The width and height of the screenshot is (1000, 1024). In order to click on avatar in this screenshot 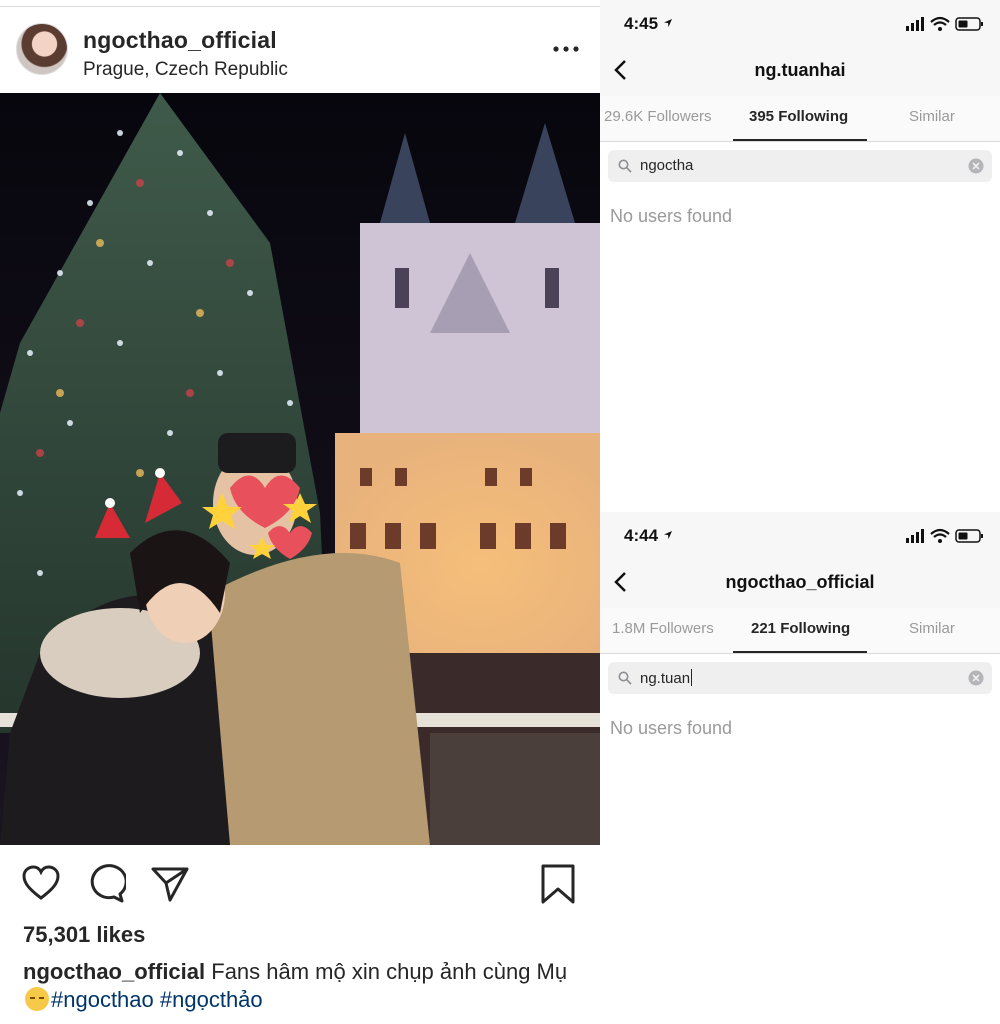, I will do `click(42, 49)`.